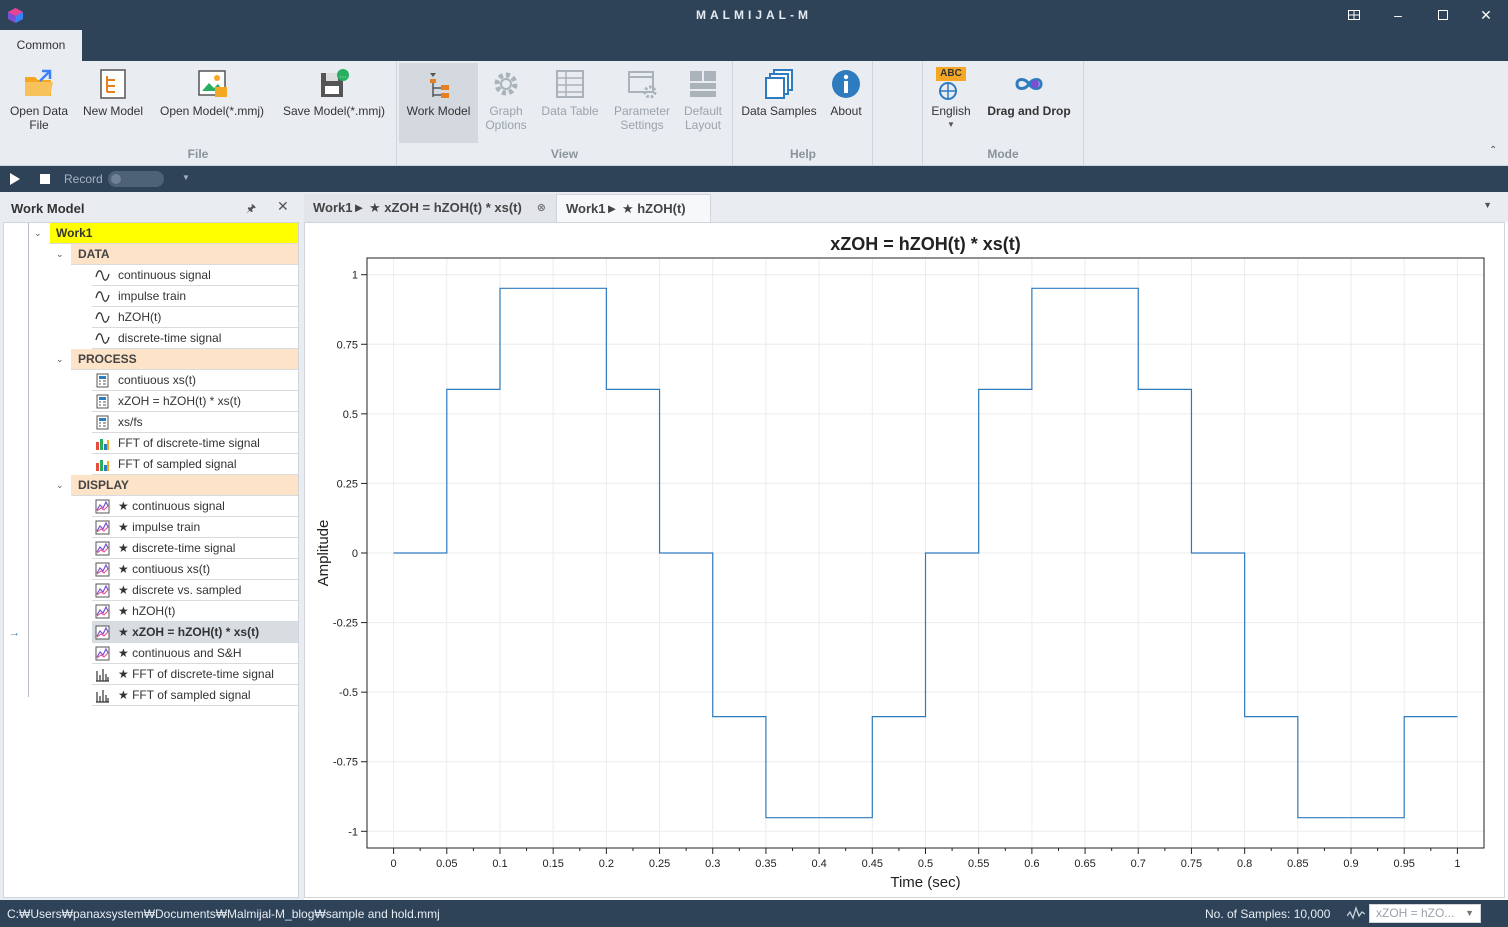  I want to click on tree-root-work1: Work1, so click(174, 233).